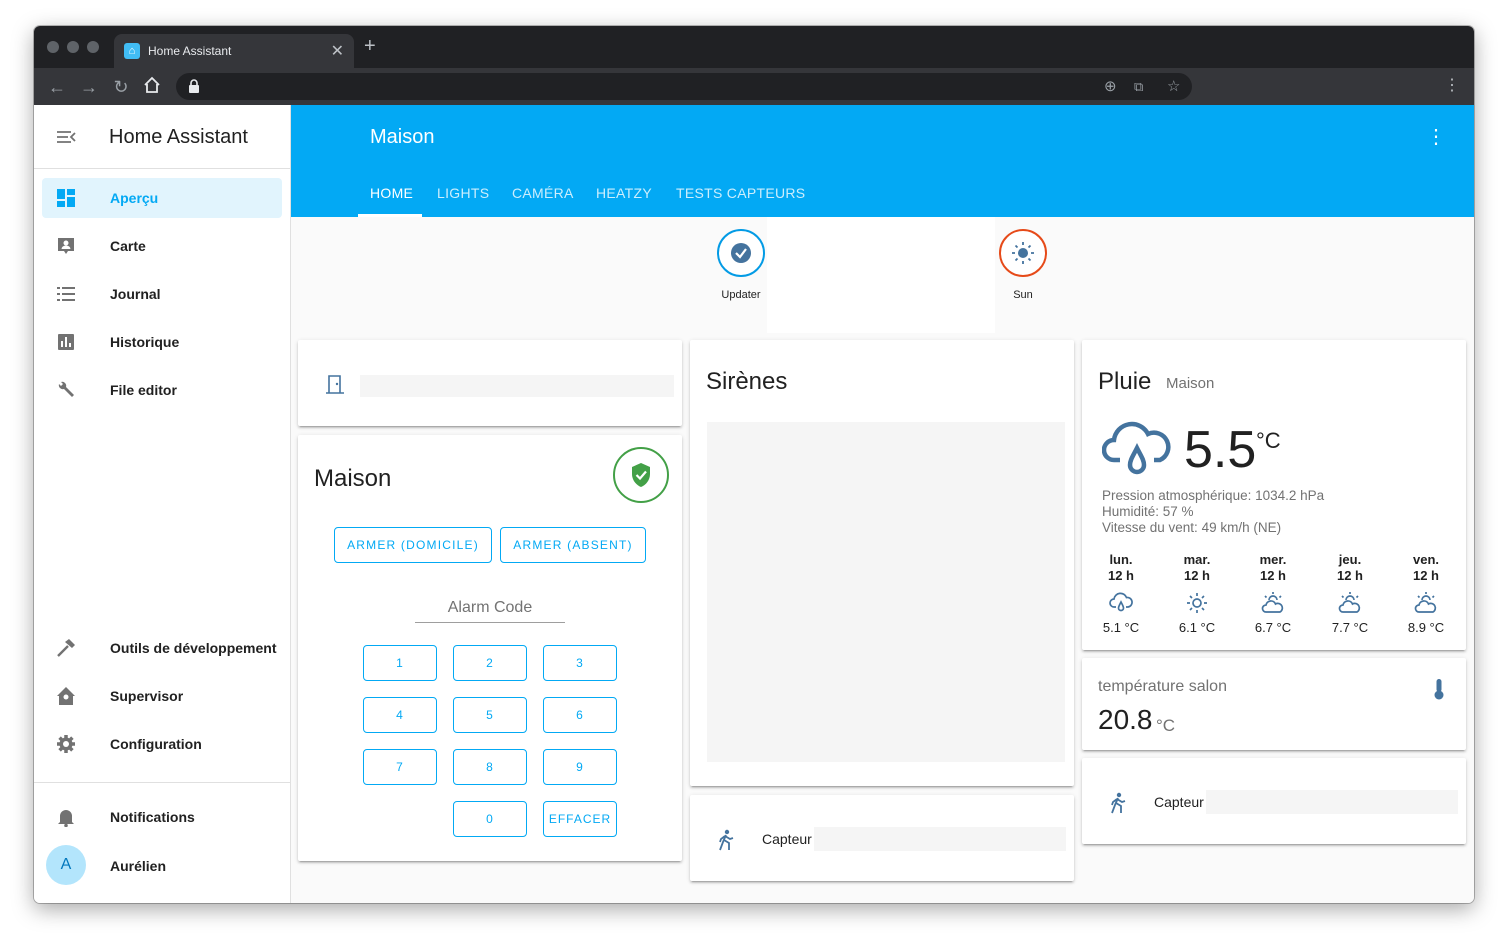  Describe the element at coordinates (162, 137) in the screenshot. I see `sidebar-header: Home Assistant` at that location.